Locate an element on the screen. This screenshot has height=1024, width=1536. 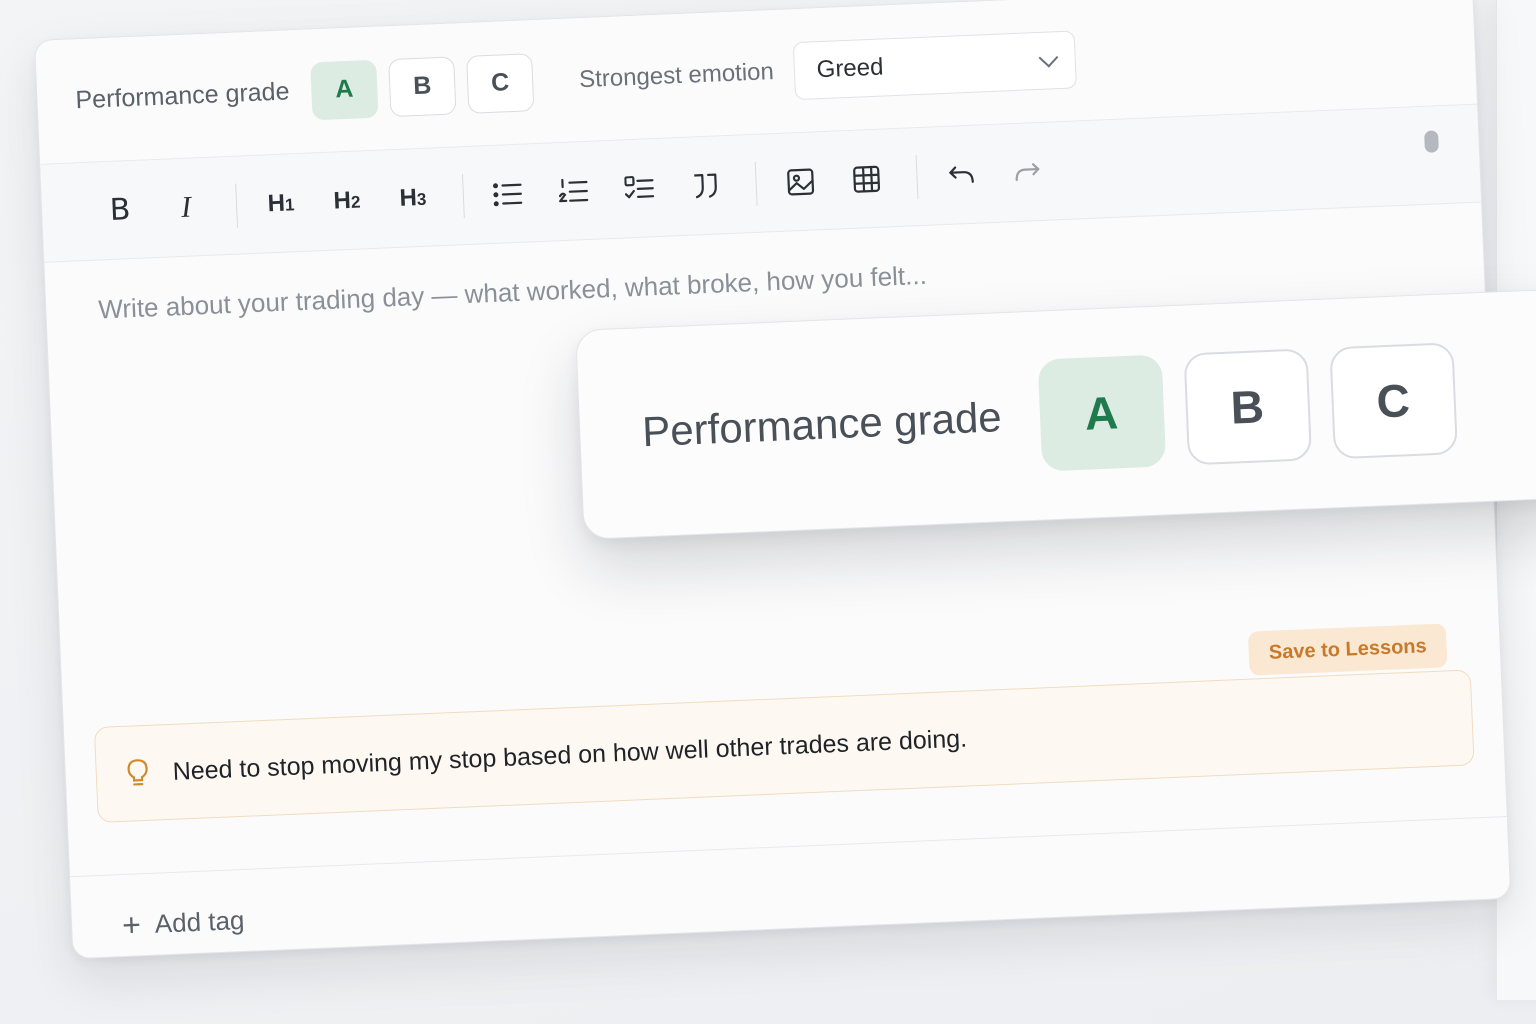
heading-3-button: H3 is located at coordinates (413, 198).